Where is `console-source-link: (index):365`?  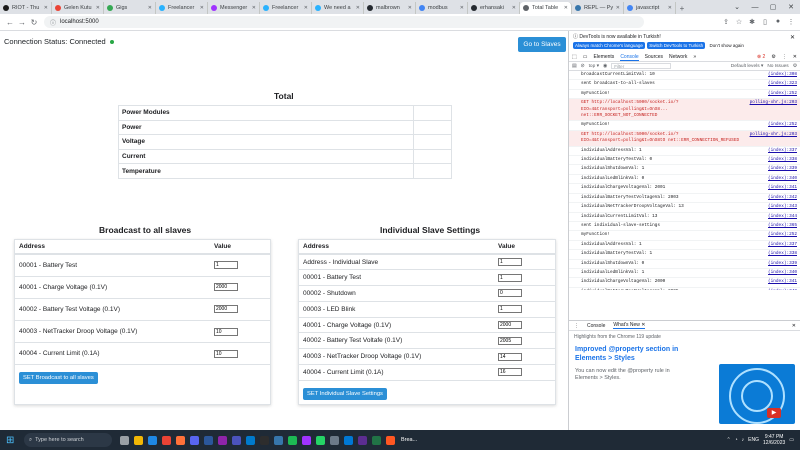
console-source-link: (index):365 is located at coordinates (782, 226).